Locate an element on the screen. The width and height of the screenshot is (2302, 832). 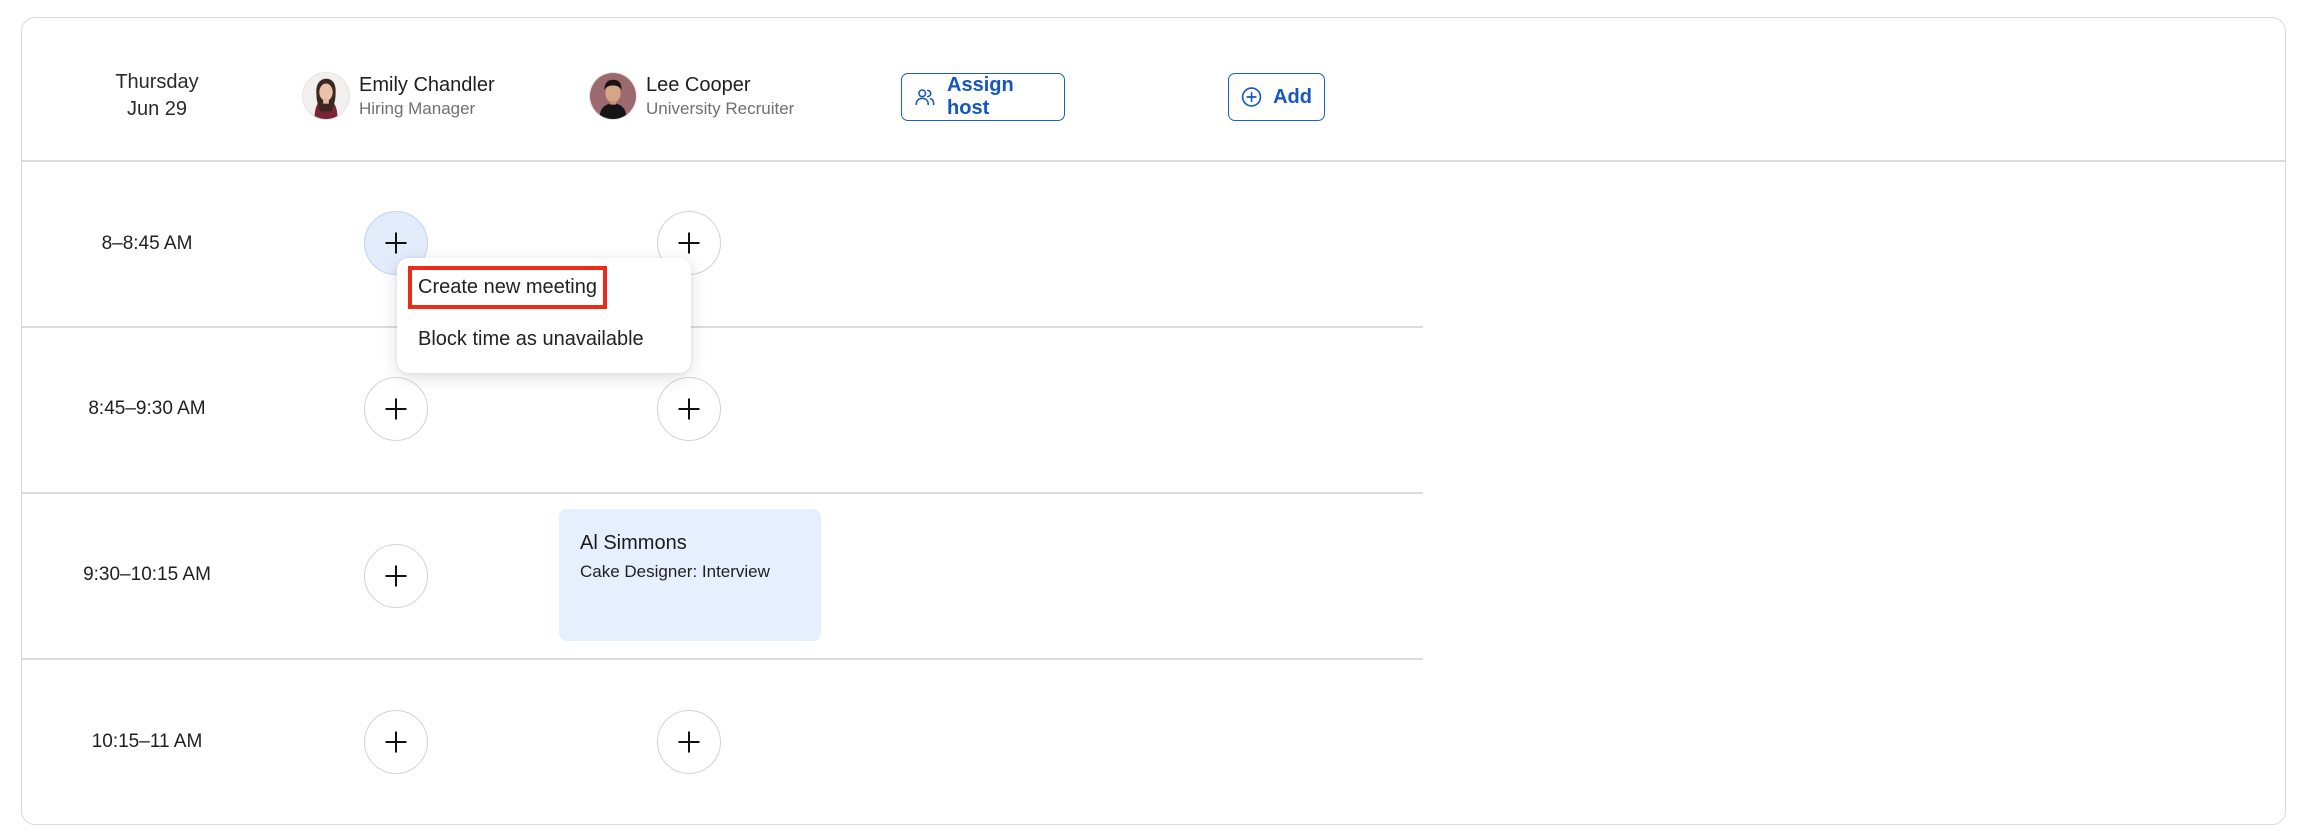
day-label: Thursday is located at coordinates (157, 82).